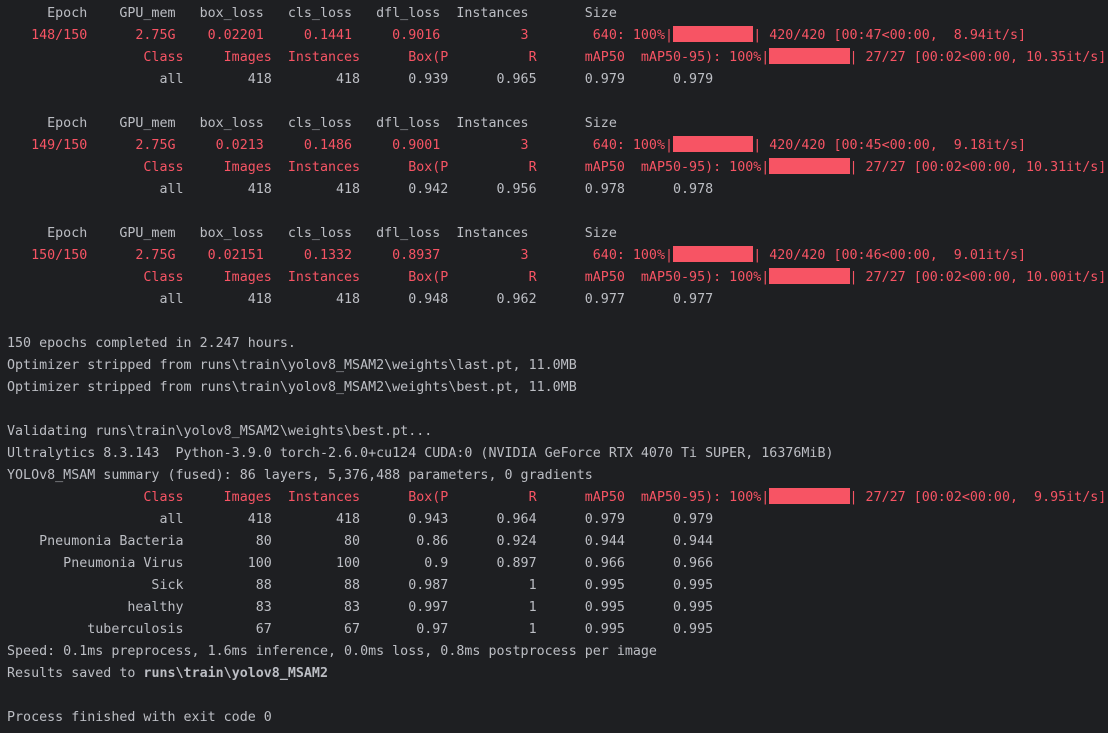  I want to click on console-line: all 418 418 0.942 0.956 0.978 0.978, so click(557, 190).